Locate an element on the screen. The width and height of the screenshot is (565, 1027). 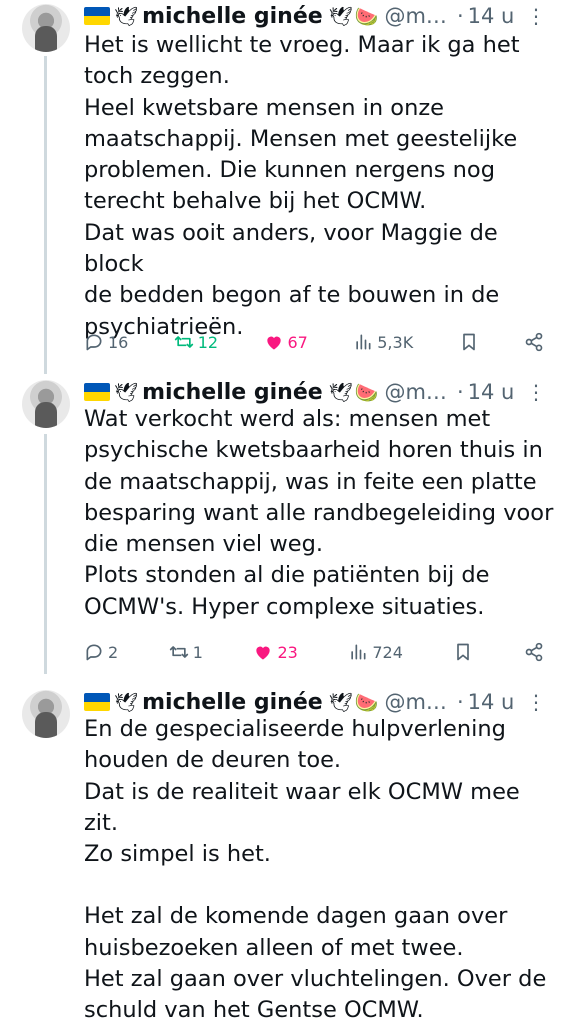
tweet-line: Het zal gaan over vluchtelingen. Over de is located at coordinates (315, 979).